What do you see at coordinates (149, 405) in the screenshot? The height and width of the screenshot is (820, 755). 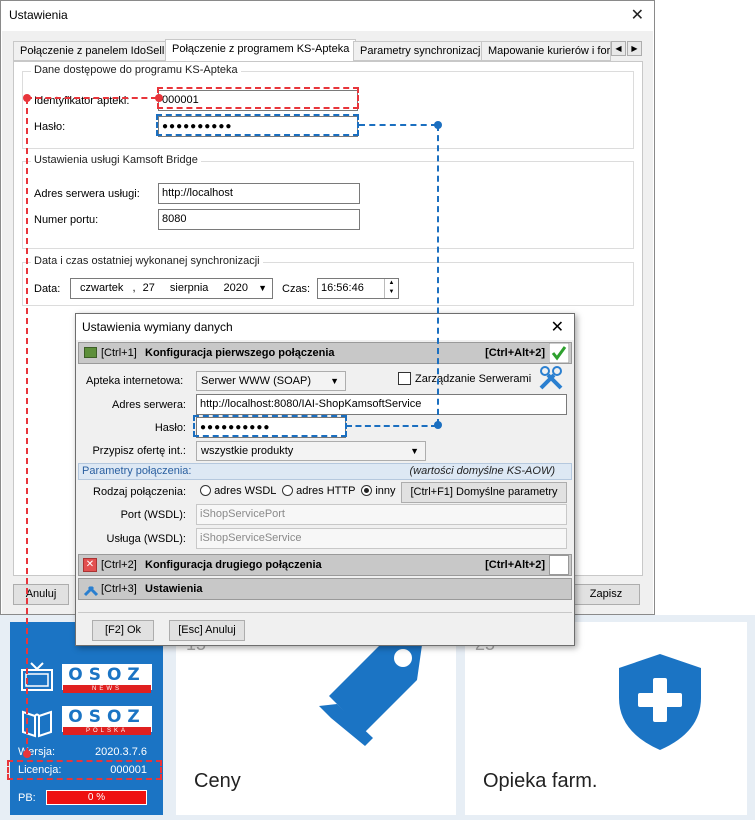 I see `dialog-server-label: Adres serwera:` at bounding box center [149, 405].